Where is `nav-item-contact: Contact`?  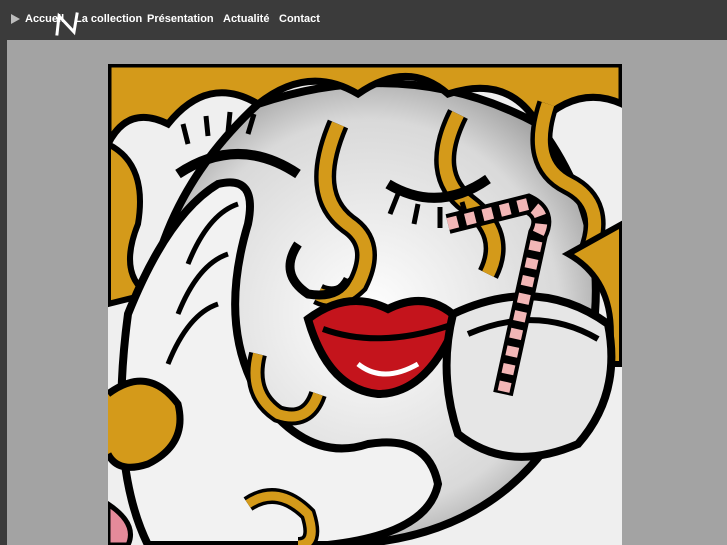 nav-item-contact: Contact is located at coordinates (299, 19).